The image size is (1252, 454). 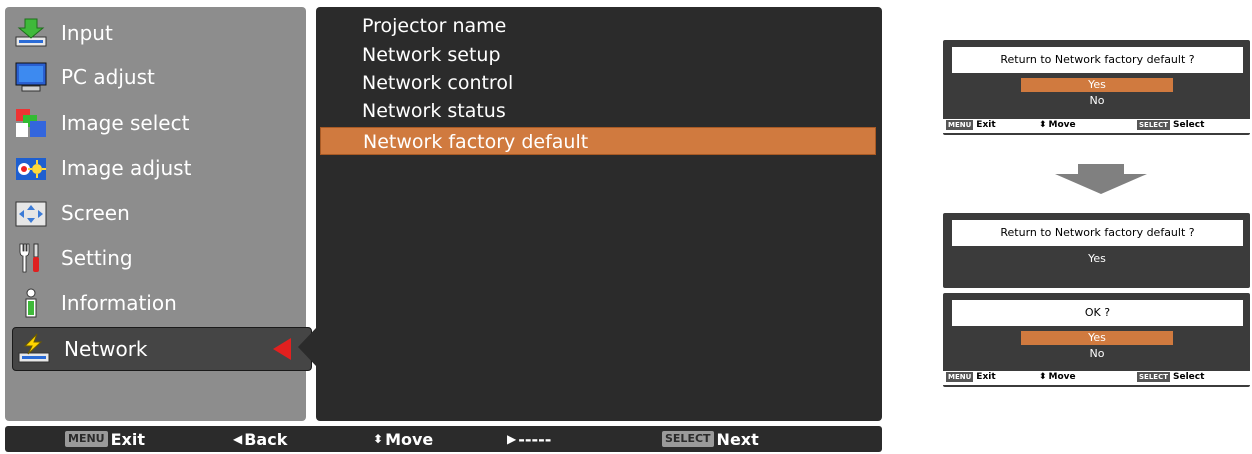 What do you see at coordinates (157, 77) in the screenshot?
I see `menu-item-pc-adjust: PC adjust` at bounding box center [157, 77].